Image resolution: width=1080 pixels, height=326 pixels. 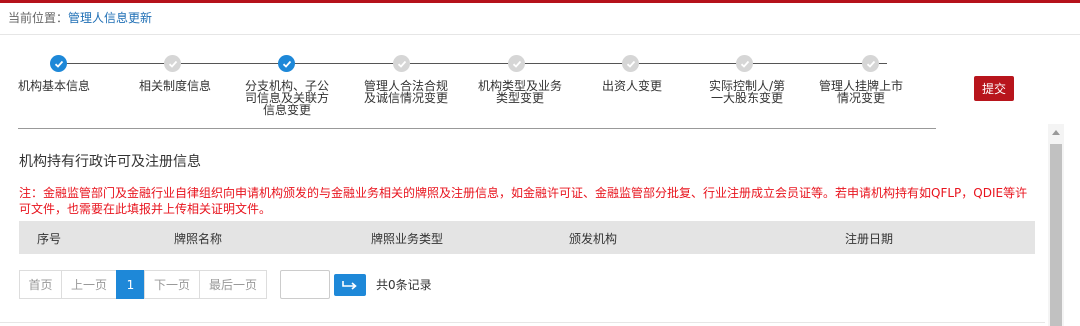 What do you see at coordinates (869, 239) in the screenshot?
I see `column-header-register-date: 注册日期` at bounding box center [869, 239].